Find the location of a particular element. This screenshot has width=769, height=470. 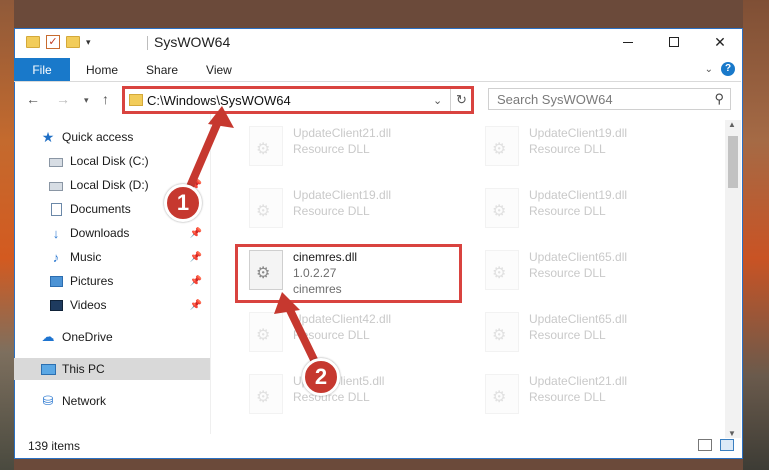

sidebar-item-music: ♪ Music 📌 is located at coordinates (112, 257).